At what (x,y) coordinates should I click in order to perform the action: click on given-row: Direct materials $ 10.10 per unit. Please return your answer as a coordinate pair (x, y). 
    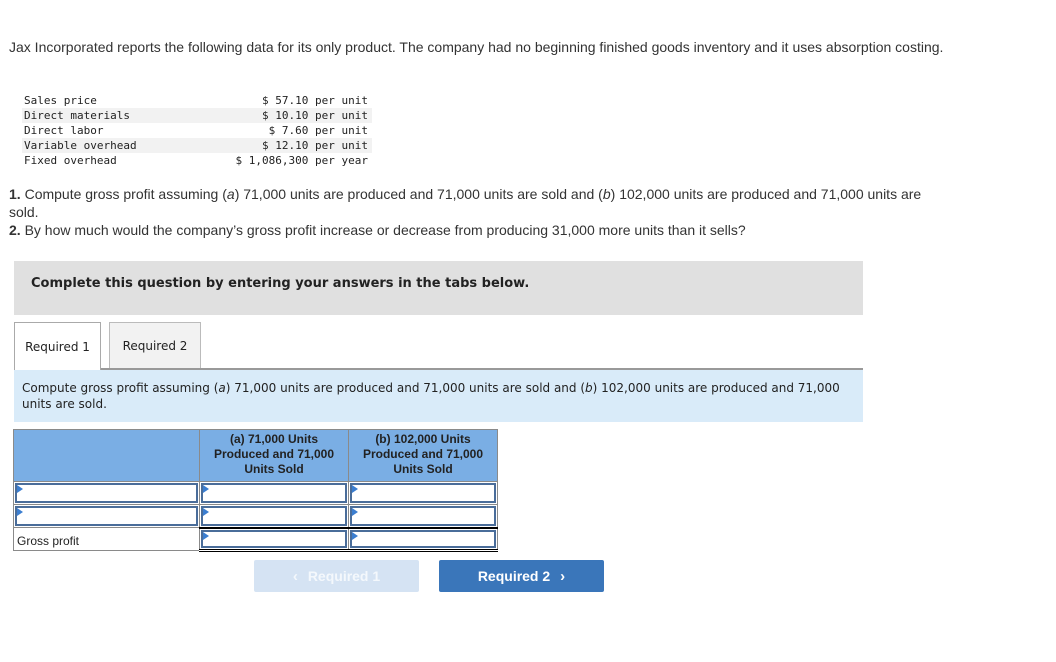
    Looking at the image, I should click on (197, 115).